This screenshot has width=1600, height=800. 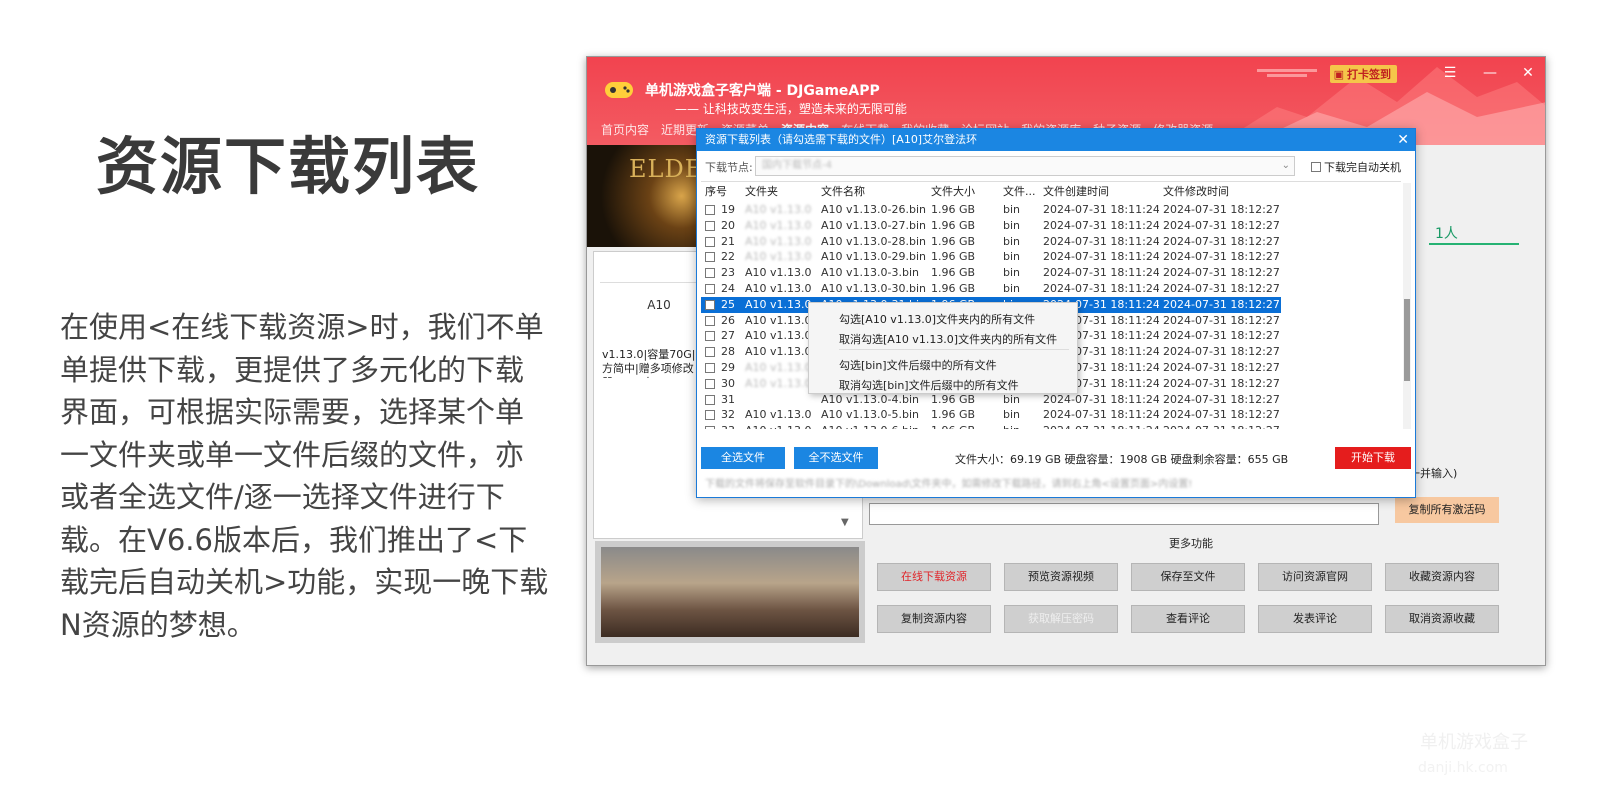 What do you see at coordinates (873, 225) in the screenshot?
I see `table-cell: A10 v1.13.0-27.bin` at bounding box center [873, 225].